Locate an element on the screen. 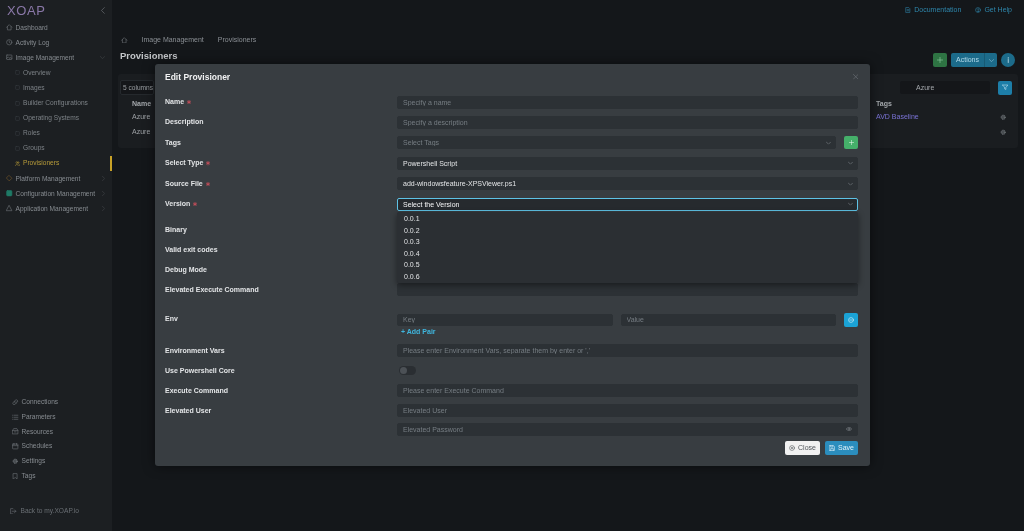  filter-icon is located at coordinates (1005, 87).